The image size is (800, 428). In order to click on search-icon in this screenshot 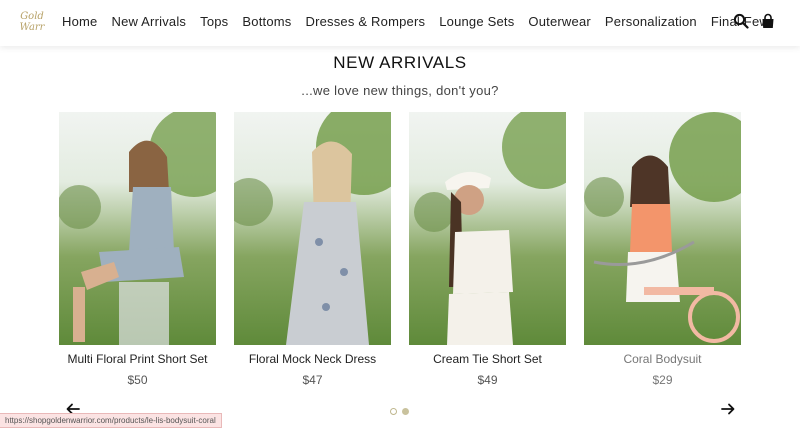, I will do `click(742, 22)`.